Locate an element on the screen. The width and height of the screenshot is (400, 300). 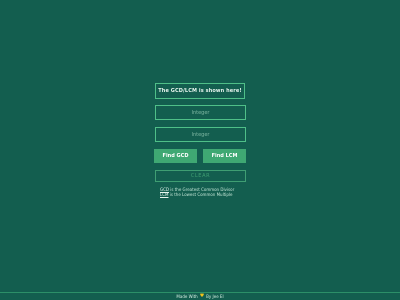
clear-label: CLEAR is located at coordinates (200, 176).